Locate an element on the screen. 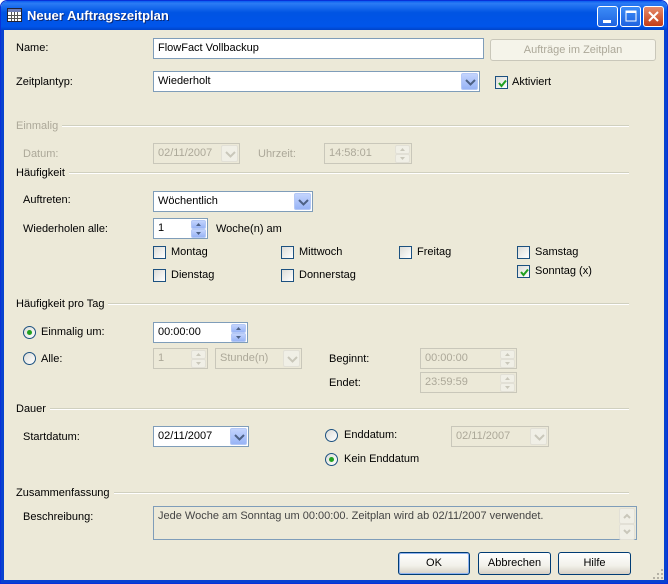 This screenshot has height=584, width=668. schedule-type-select: Wiederholt is located at coordinates (316, 81).